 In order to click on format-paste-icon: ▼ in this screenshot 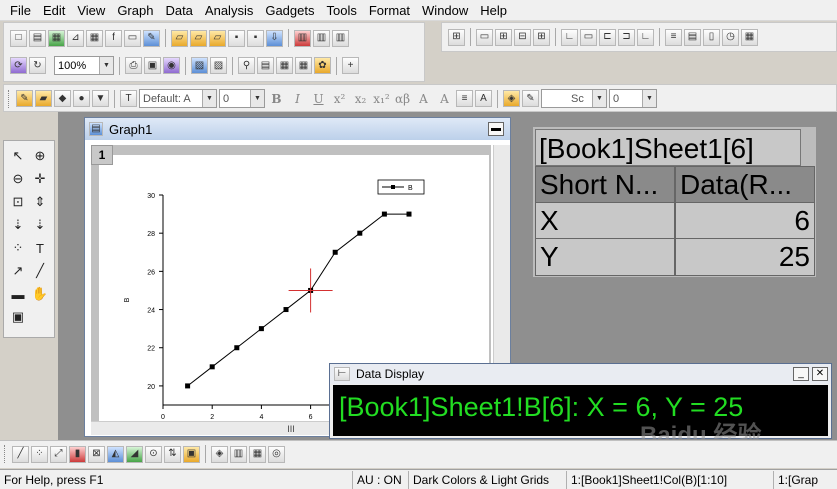, I will do `click(100, 98)`.